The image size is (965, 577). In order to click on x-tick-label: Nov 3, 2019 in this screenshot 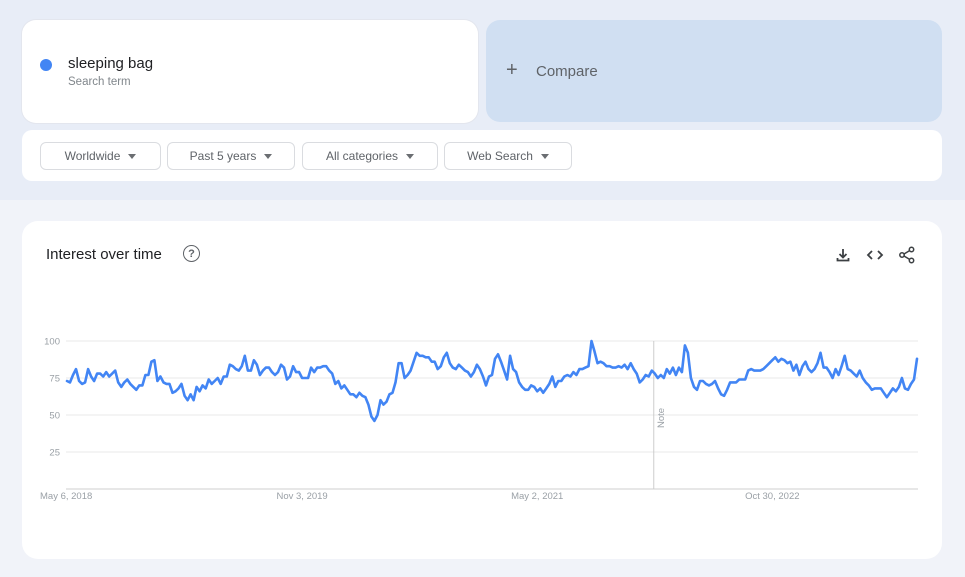, I will do `click(301, 496)`.